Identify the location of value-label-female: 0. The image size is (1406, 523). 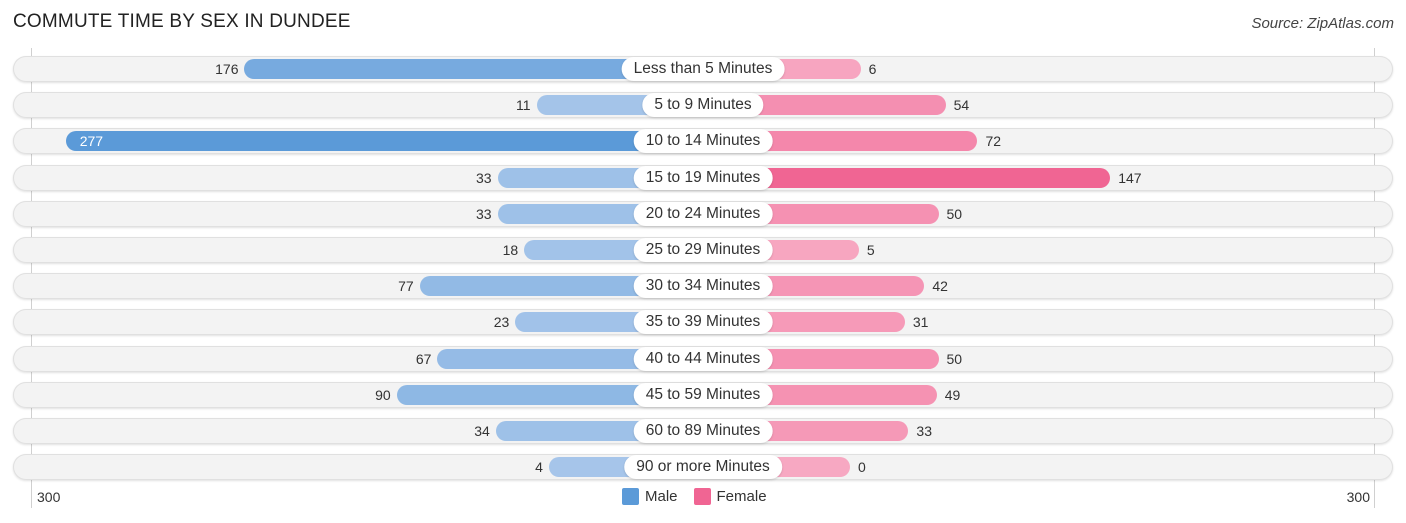
(862, 467).